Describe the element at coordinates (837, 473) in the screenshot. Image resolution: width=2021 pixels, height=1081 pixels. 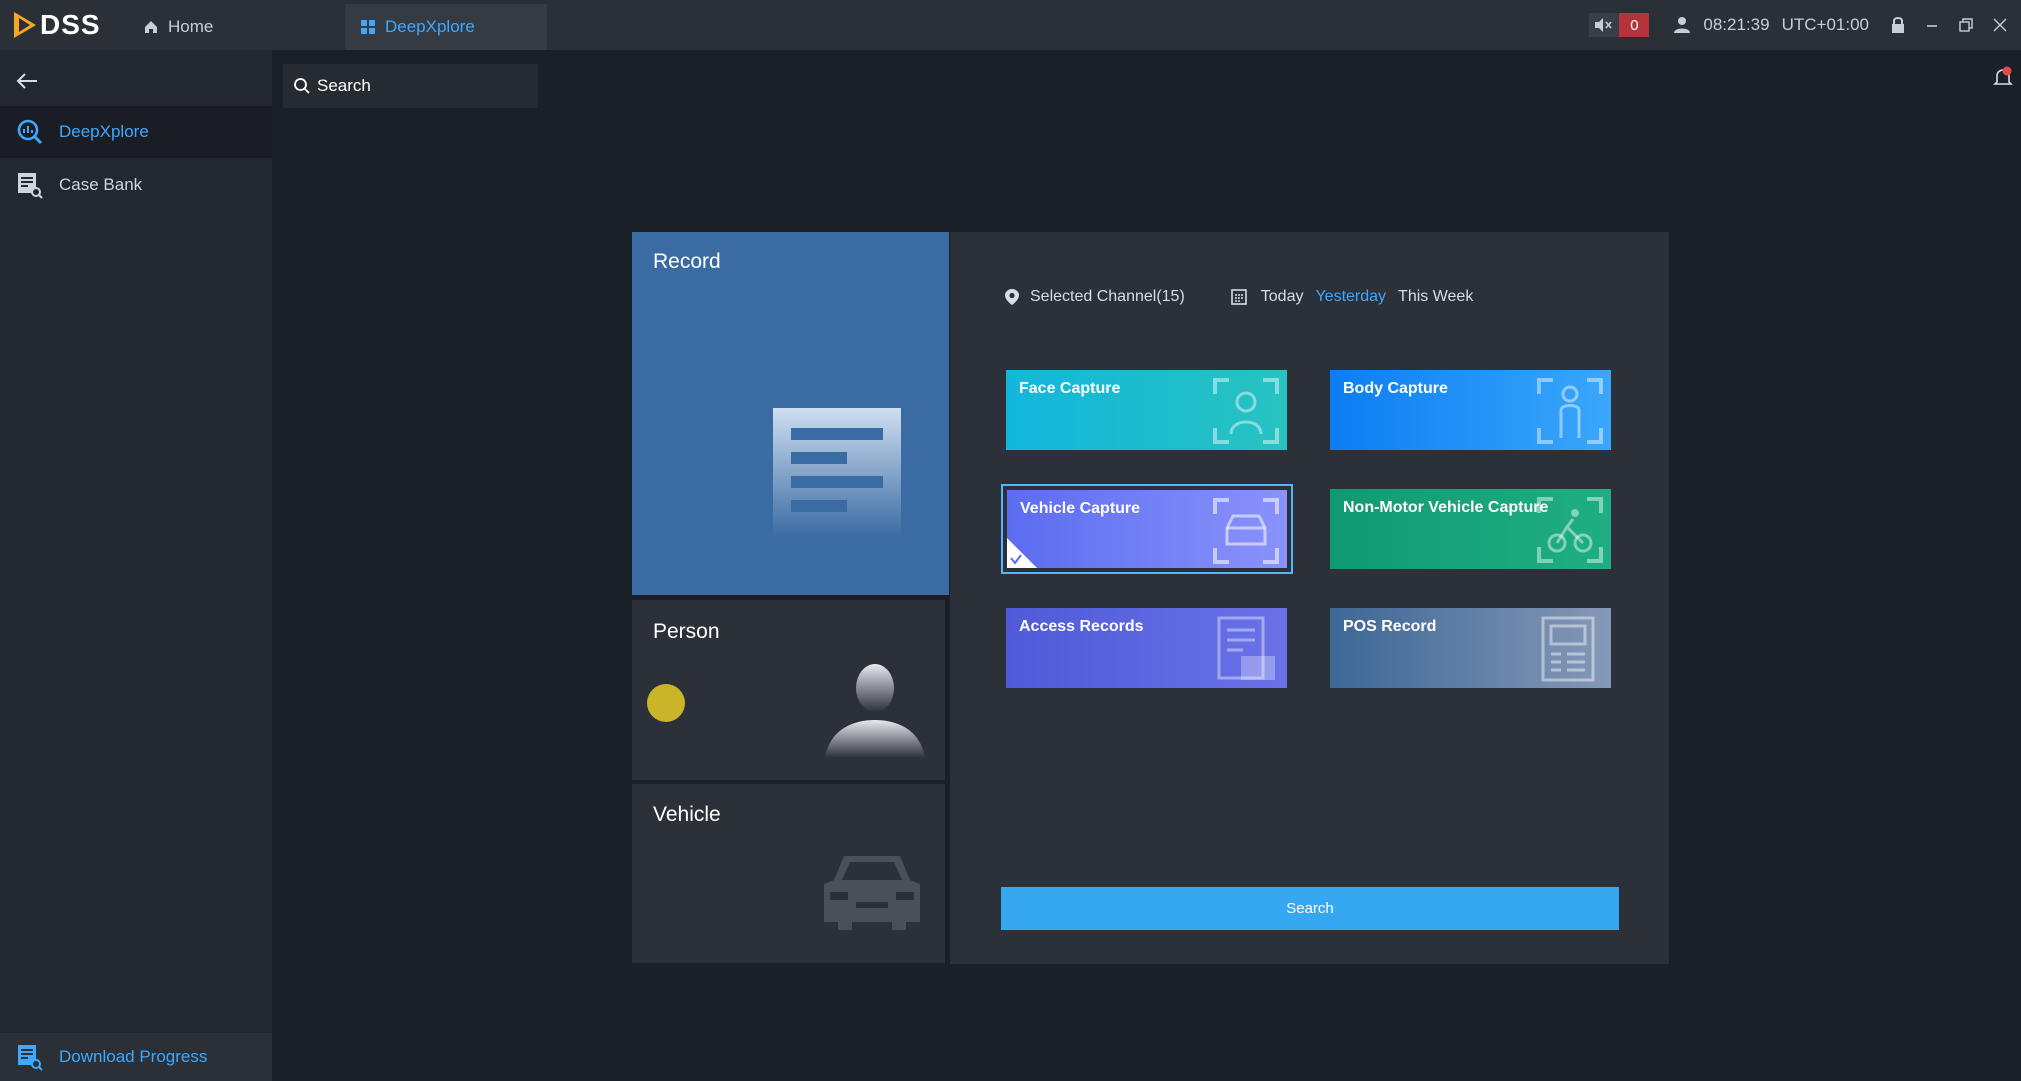
I see `record-document-icon` at that location.